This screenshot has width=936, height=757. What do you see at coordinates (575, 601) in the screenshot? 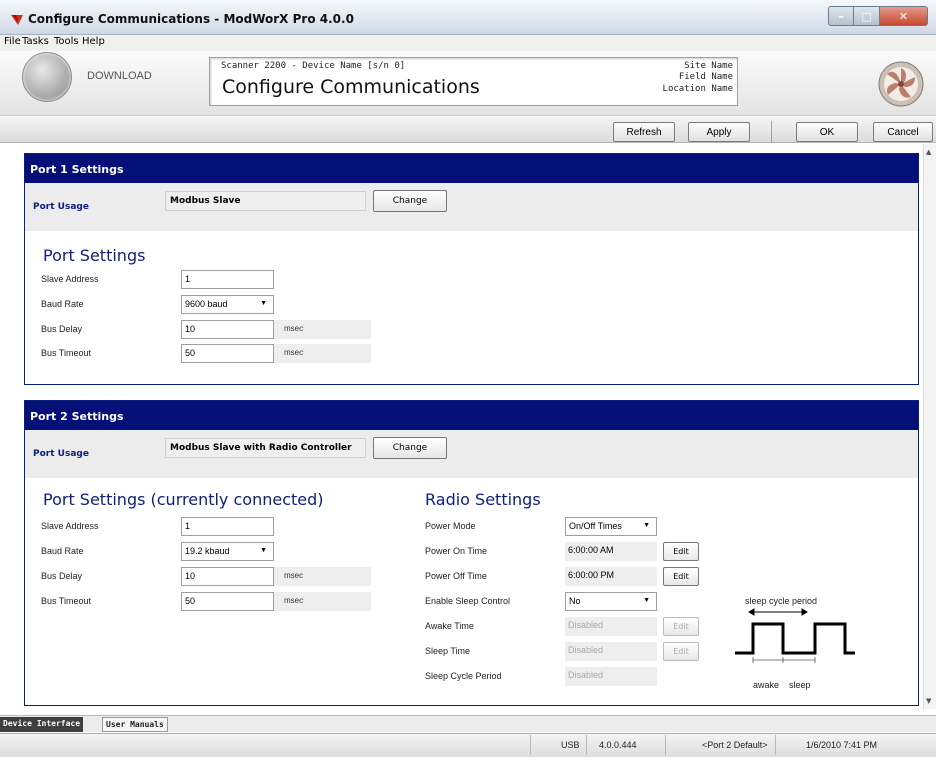
I see `sleep-control-value: No` at bounding box center [575, 601].